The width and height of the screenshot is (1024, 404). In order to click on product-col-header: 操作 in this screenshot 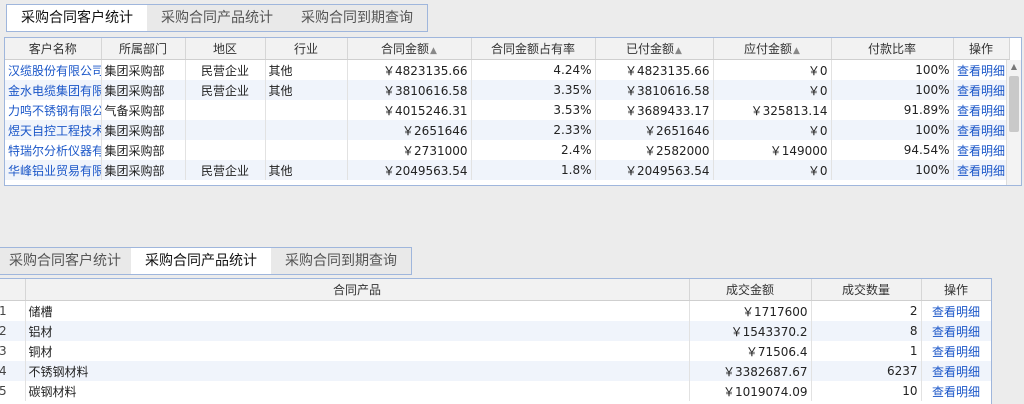, I will do `click(956, 290)`.